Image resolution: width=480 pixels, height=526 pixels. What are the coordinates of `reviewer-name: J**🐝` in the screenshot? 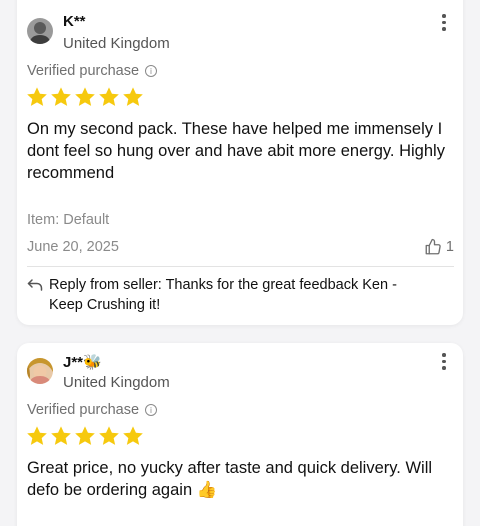 It's located at (82, 362).